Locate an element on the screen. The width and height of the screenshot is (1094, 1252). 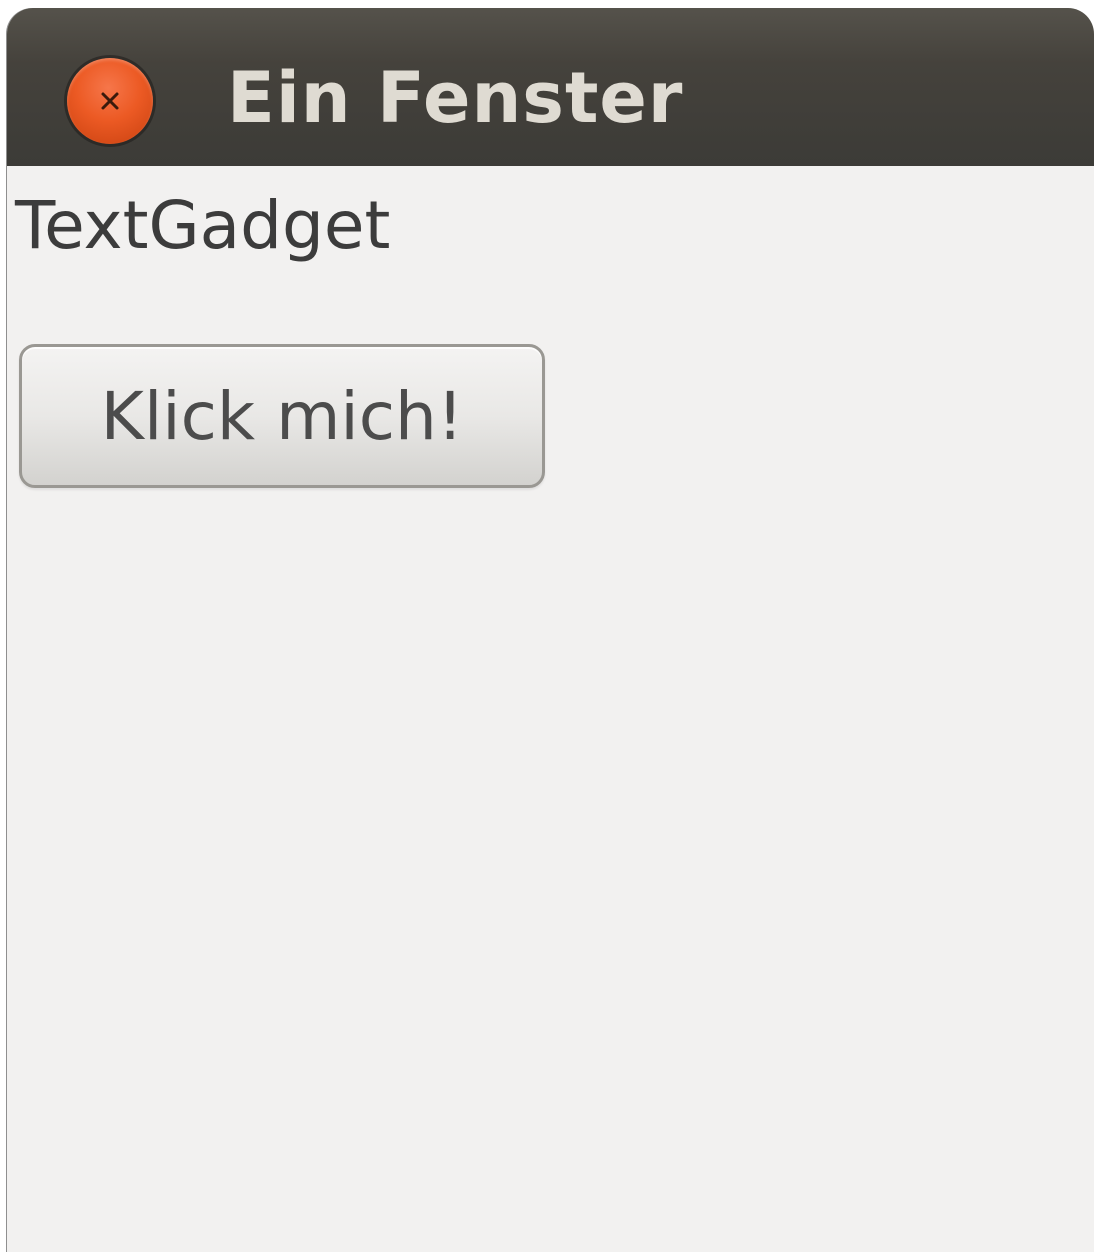
close-button is located at coordinates (110, 101).